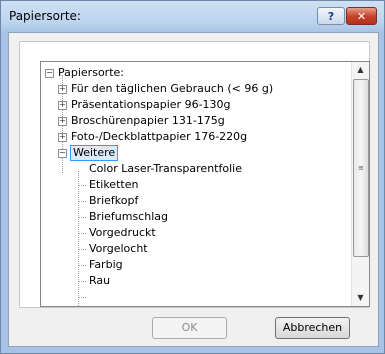 The height and width of the screenshot is (354, 385). I want to click on tree-leaf-label: Etiketten, so click(114, 184).